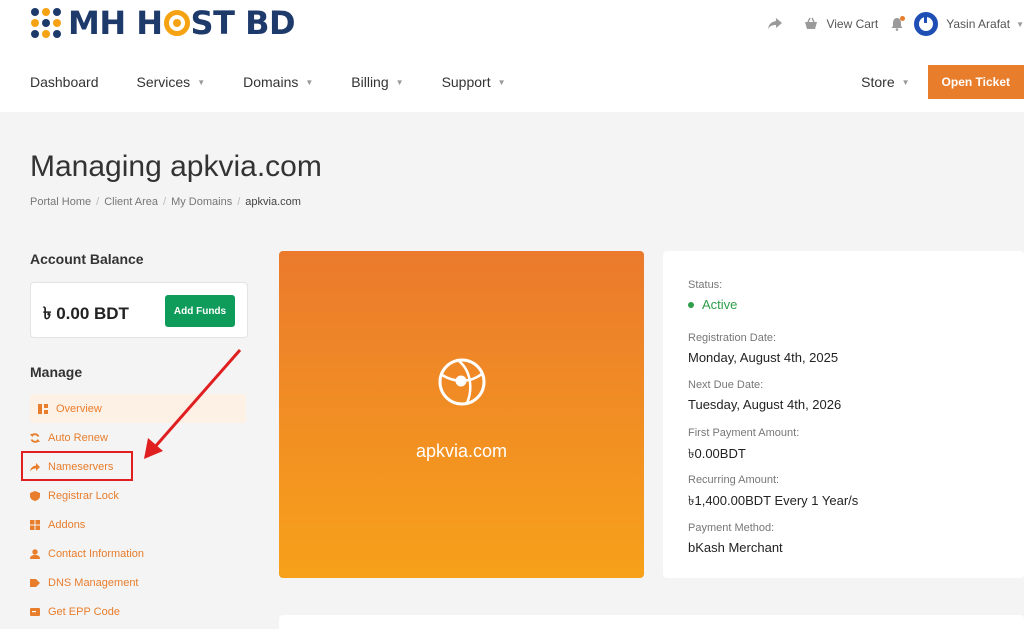 The width and height of the screenshot is (1024, 629). I want to click on nav-dashboard-label: Dashboard, so click(64, 82).